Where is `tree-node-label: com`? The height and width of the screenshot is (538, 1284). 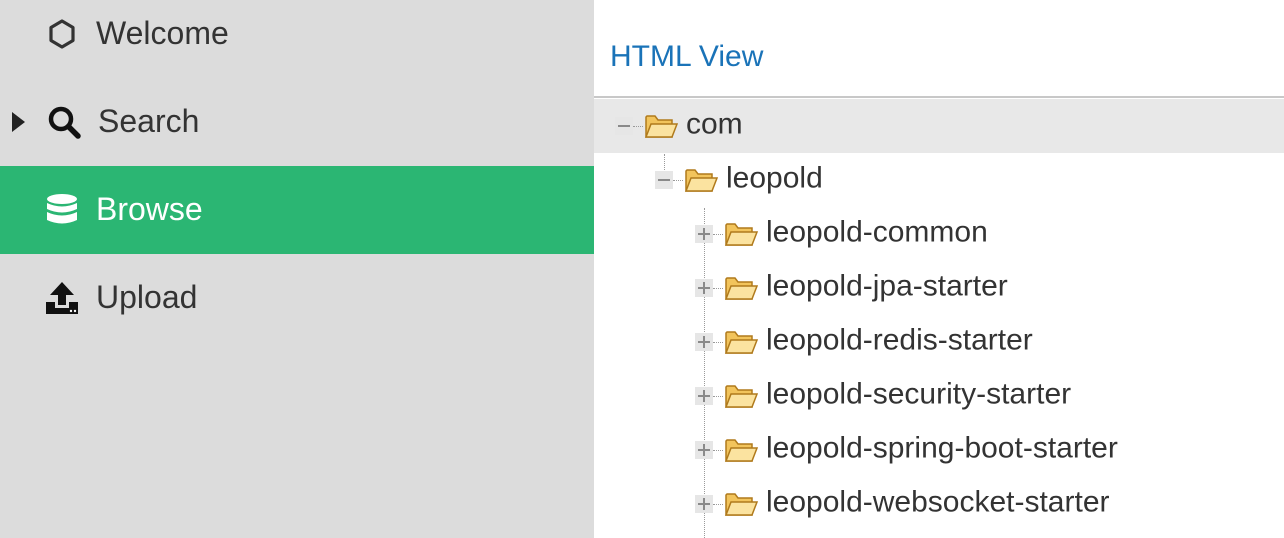 tree-node-label: com is located at coordinates (714, 125).